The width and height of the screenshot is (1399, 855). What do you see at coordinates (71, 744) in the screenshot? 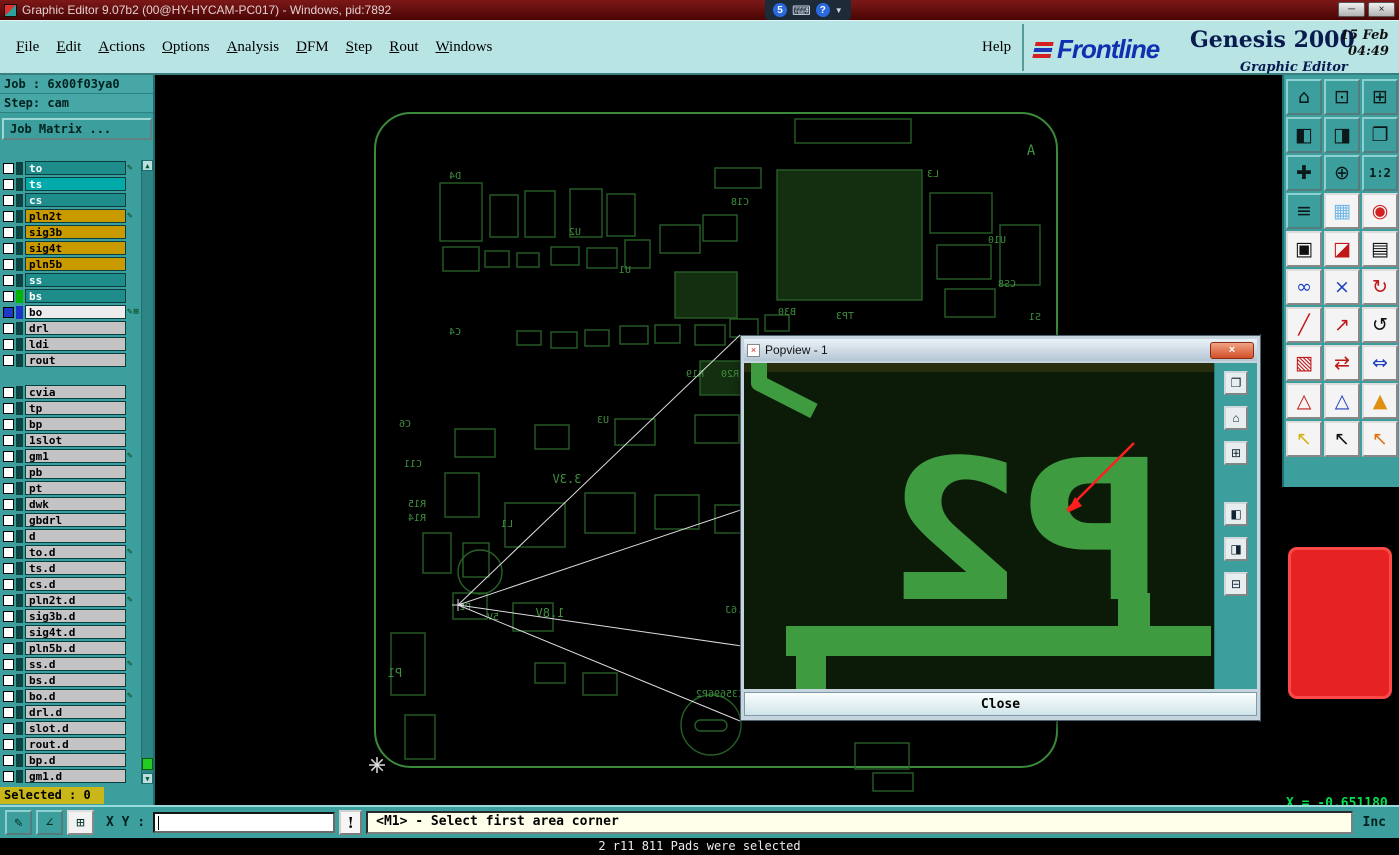
I see `layer-row-rout.d: rout.d` at bounding box center [71, 744].